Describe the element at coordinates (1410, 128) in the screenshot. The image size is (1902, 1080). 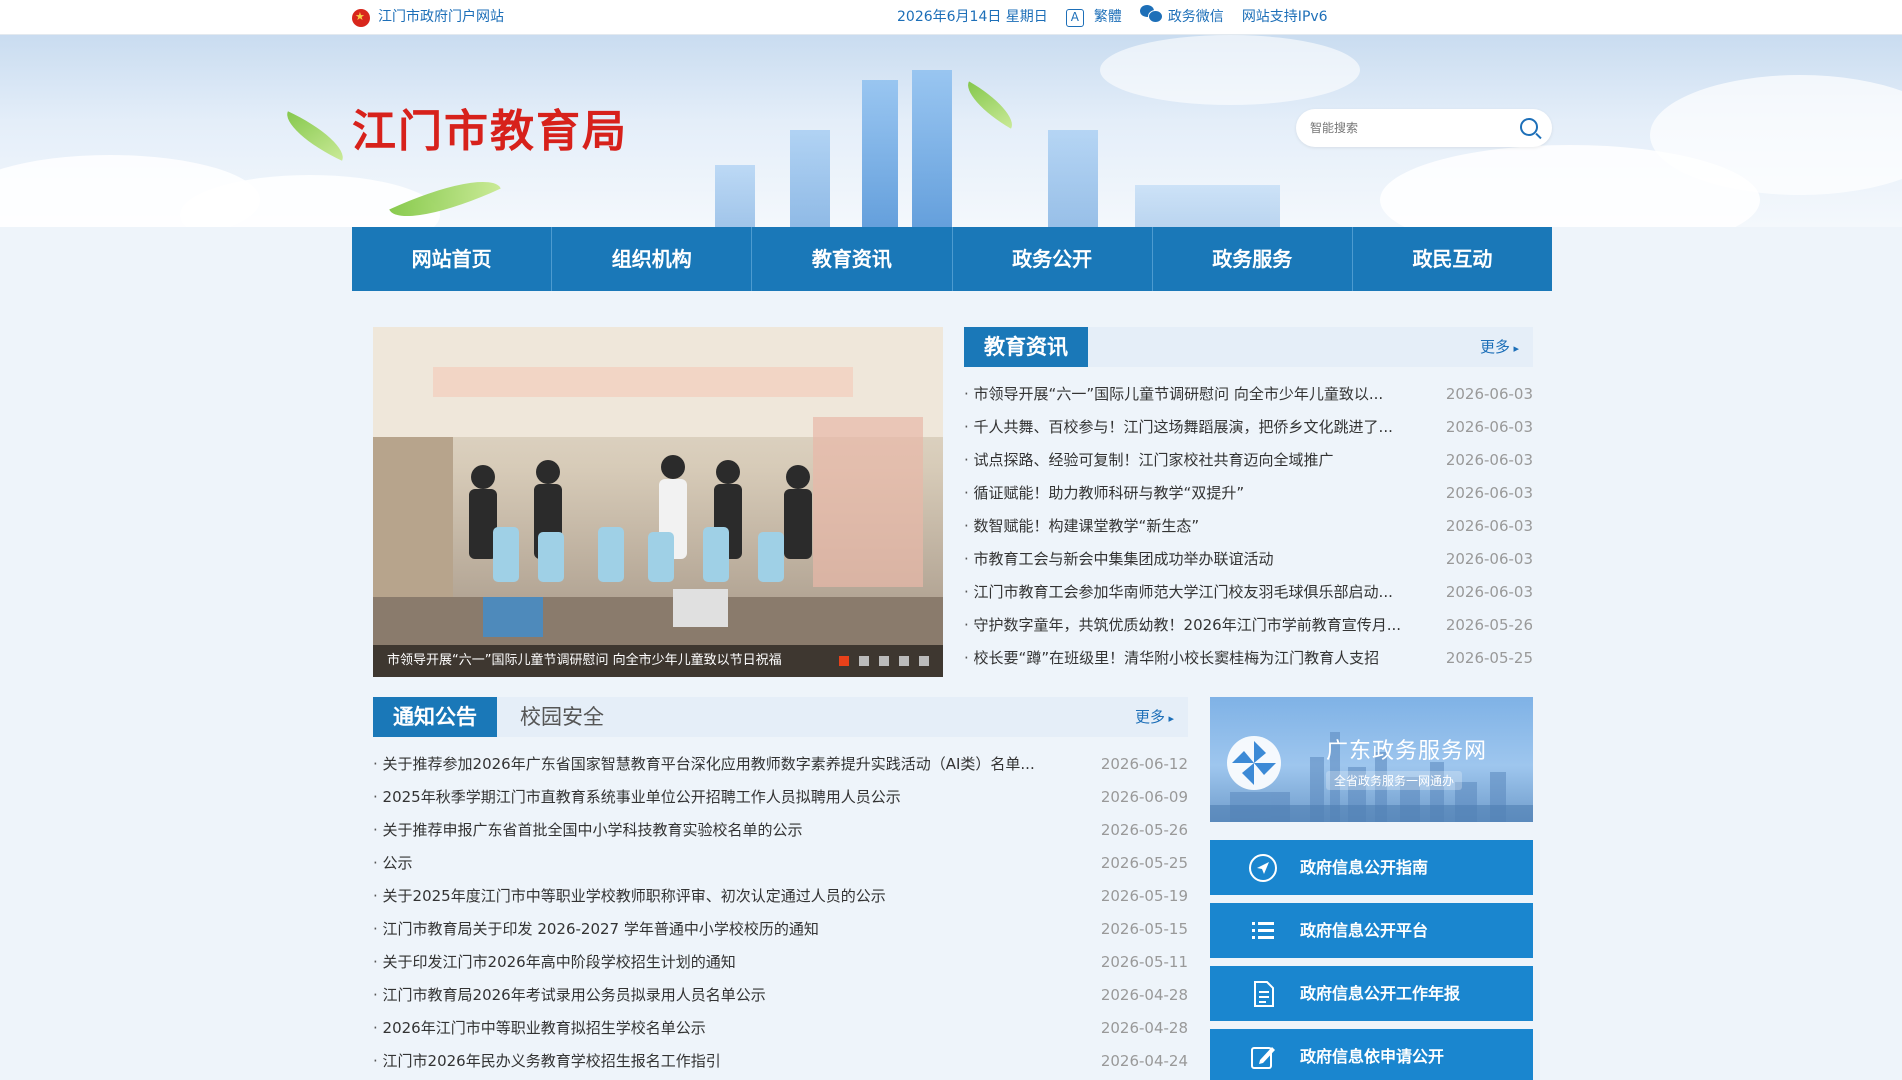
I see `search-input` at that location.